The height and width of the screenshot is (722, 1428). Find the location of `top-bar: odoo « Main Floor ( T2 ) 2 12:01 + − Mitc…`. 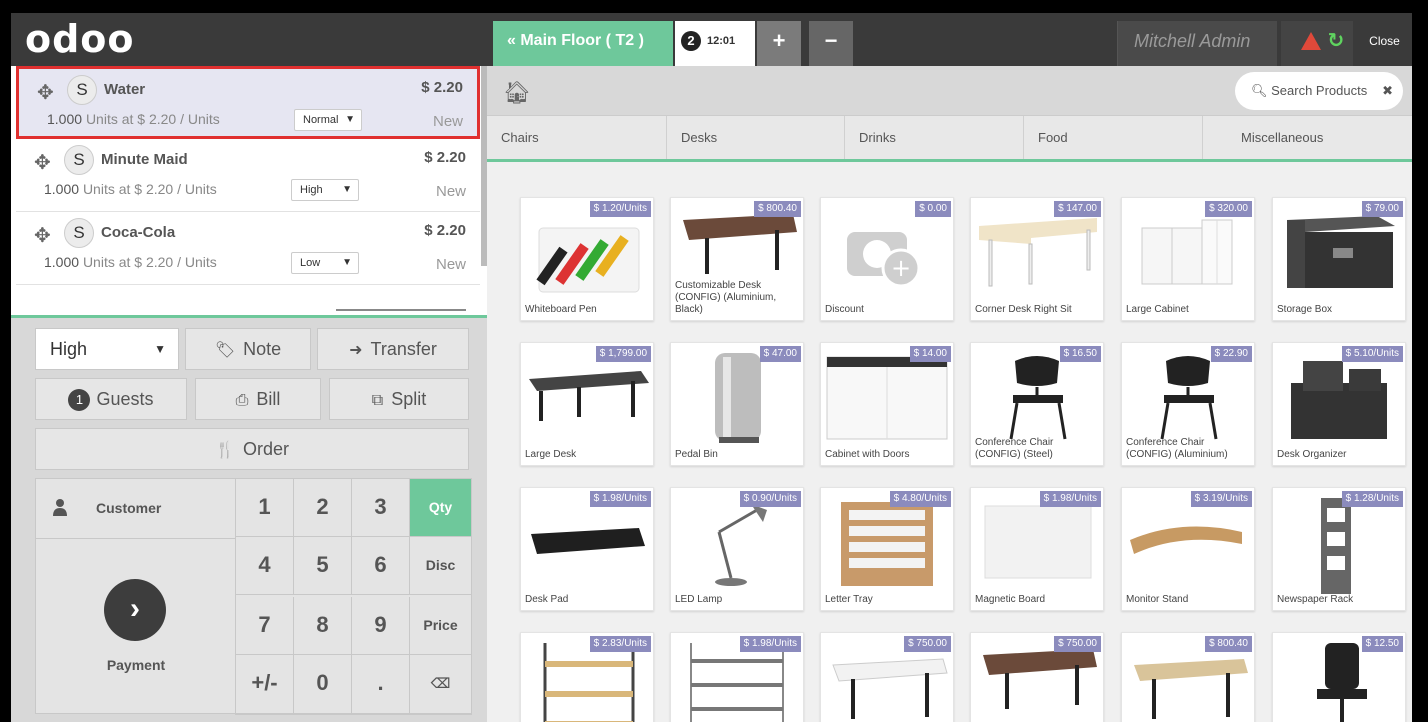

top-bar: odoo « Main Floor ( T2 ) 2 12:01 + − Mitc… is located at coordinates (711, 39).